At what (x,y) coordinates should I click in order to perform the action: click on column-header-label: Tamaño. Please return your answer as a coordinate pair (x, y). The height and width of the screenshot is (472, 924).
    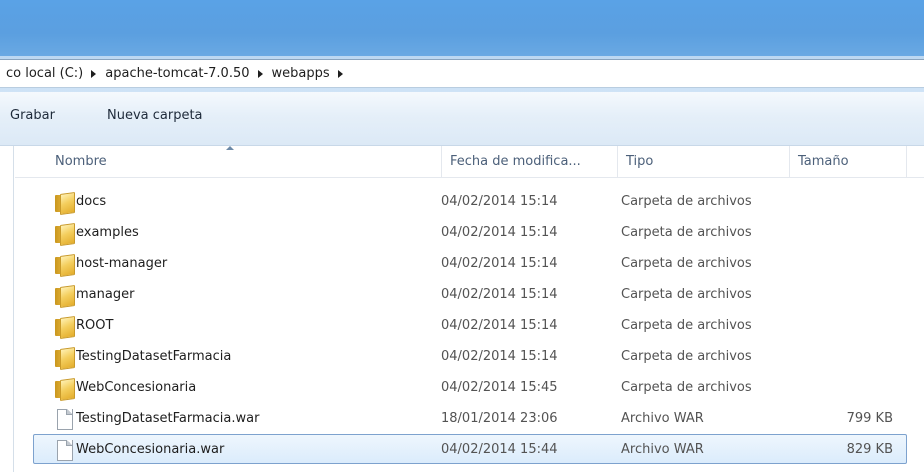
    Looking at the image, I should click on (823, 161).